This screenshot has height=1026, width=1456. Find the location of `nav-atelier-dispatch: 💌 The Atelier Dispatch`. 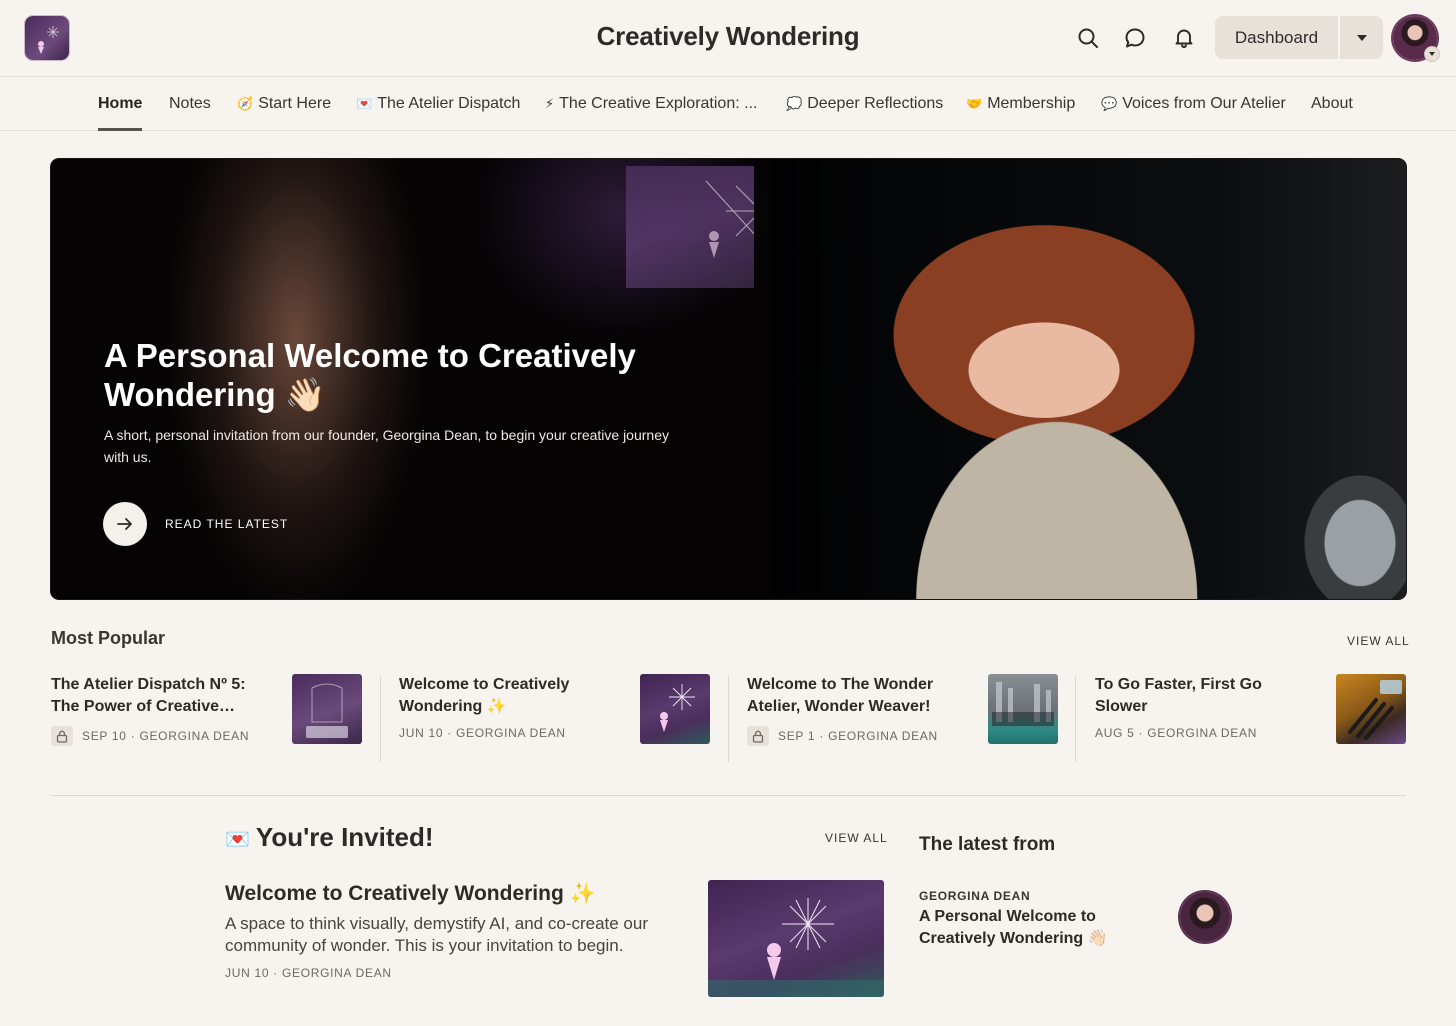

nav-atelier-dispatch: 💌 The Atelier Dispatch is located at coordinates (438, 104).